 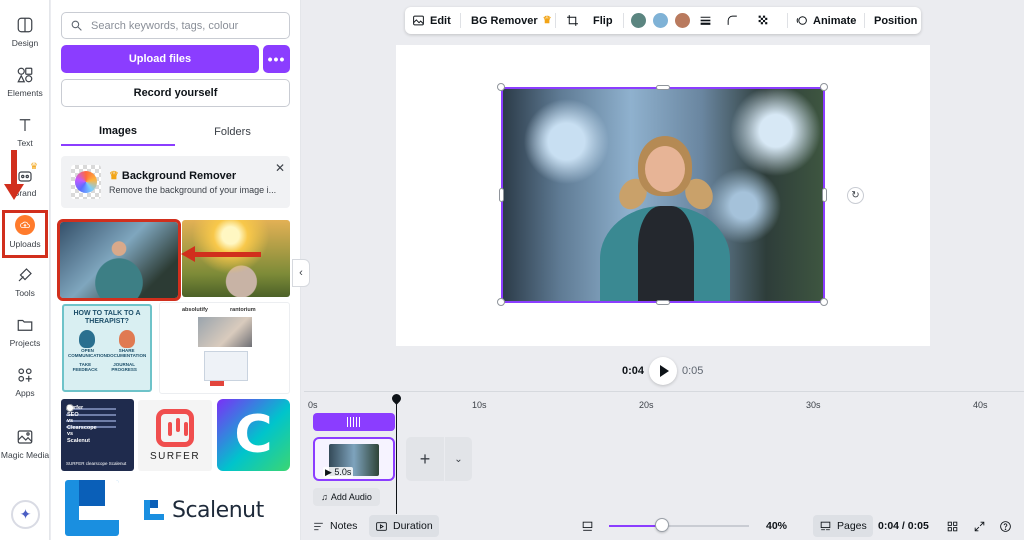 I want to click on record-yourself-button: Record yourself, so click(x=175, y=93).